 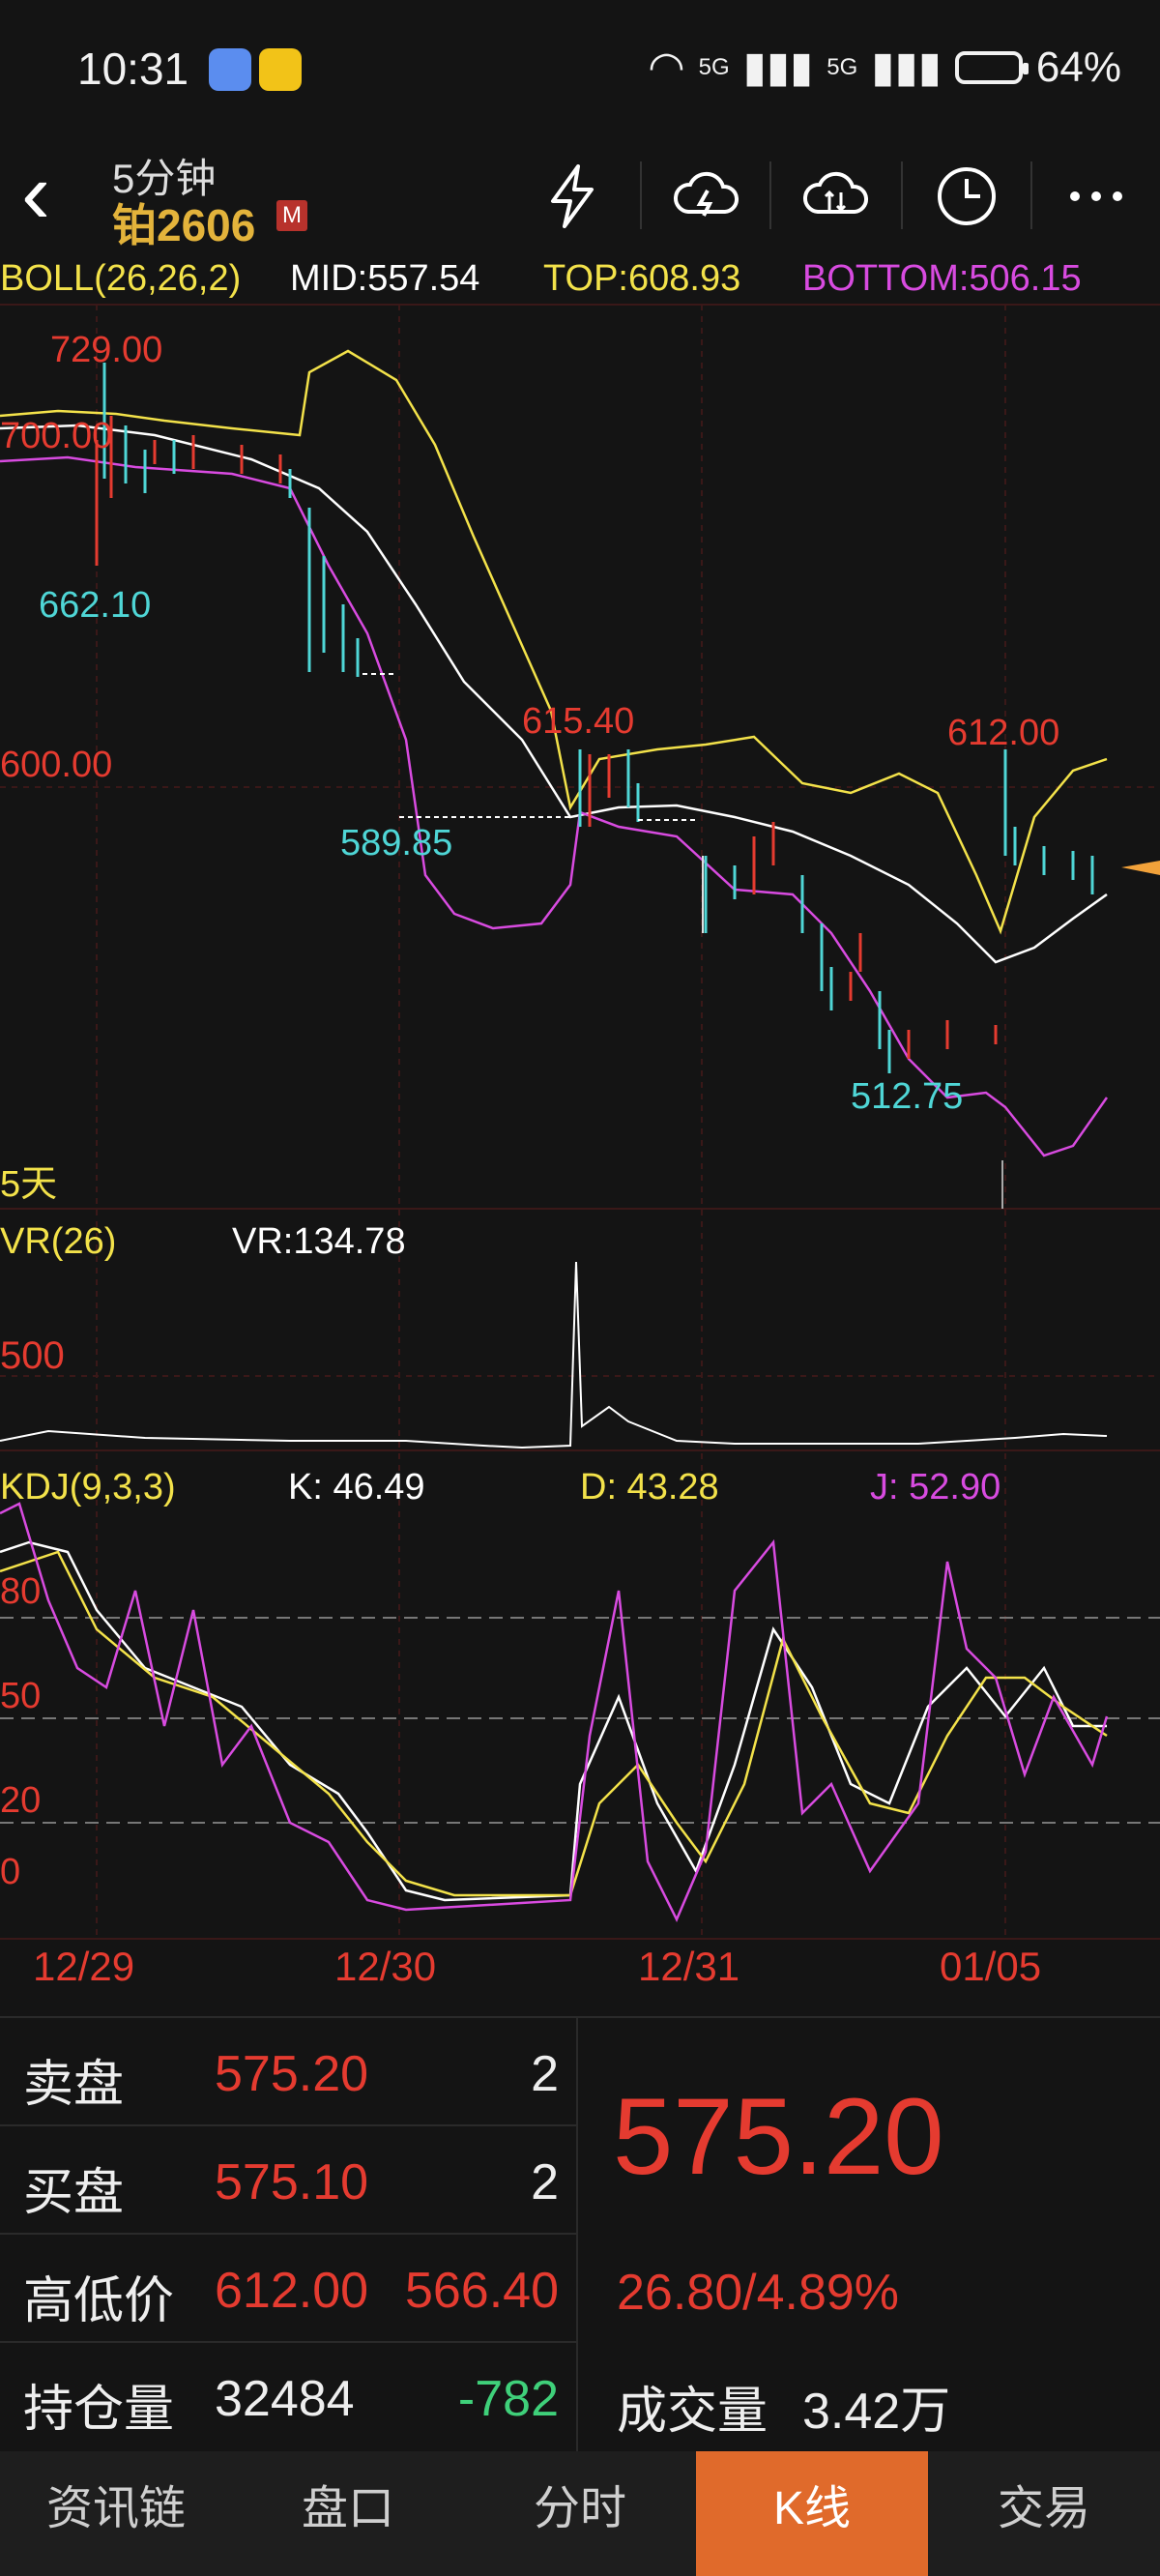 What do you see at coordinates (385, 1966) in the screenshot?
I see `date-label: 12/30` at bounding box center [385, 1966].